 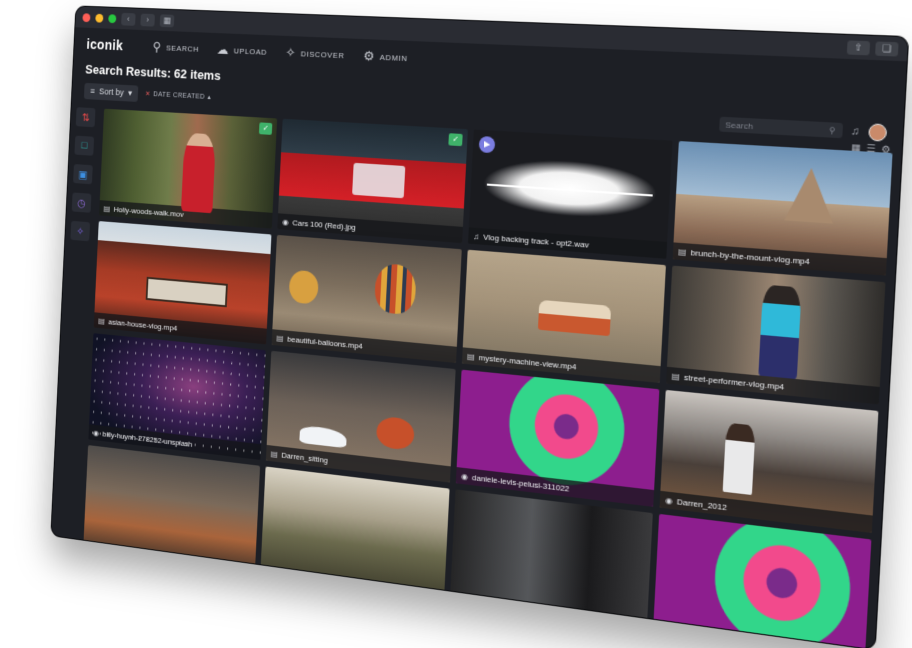 I want to click on minimize-window-button, so click(x=99, y=17).